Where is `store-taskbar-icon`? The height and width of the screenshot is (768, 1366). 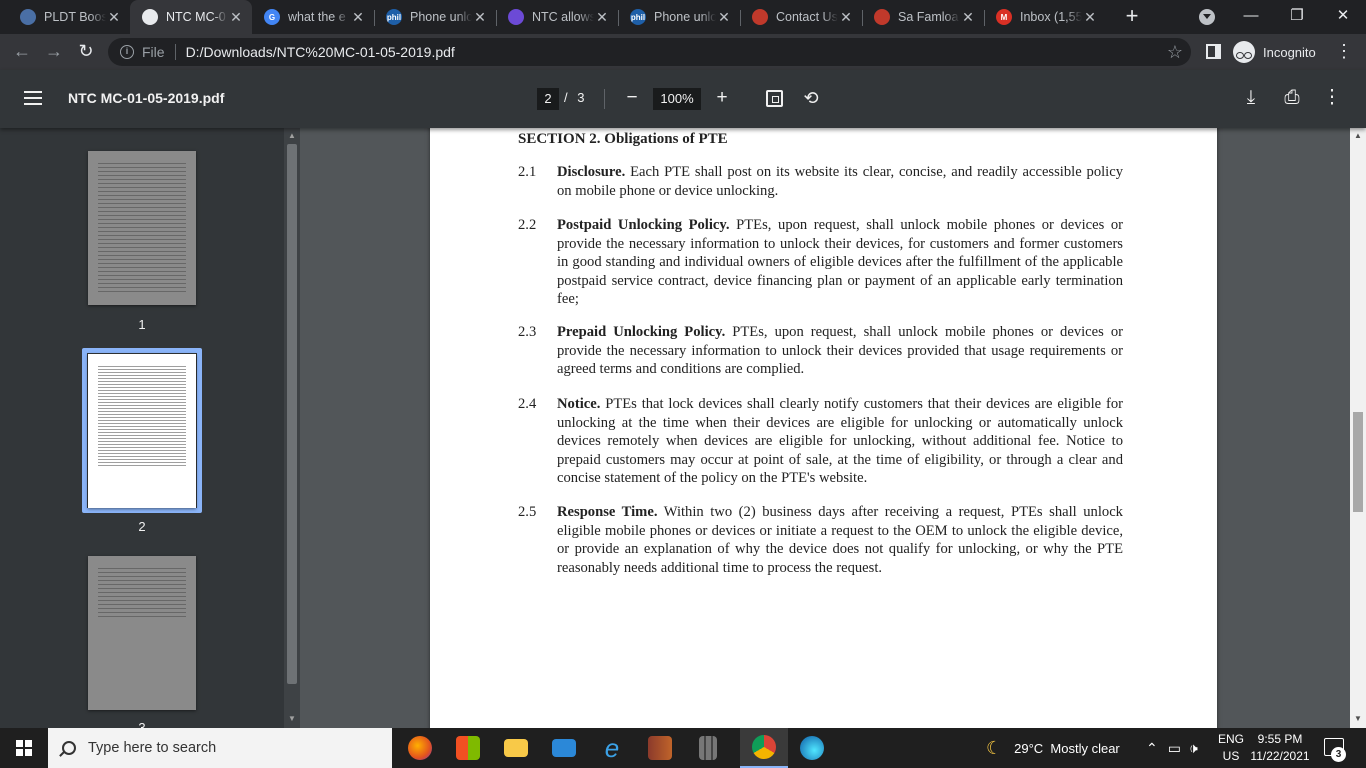
store-taskbar-icon is located at coordinates (468, 748).